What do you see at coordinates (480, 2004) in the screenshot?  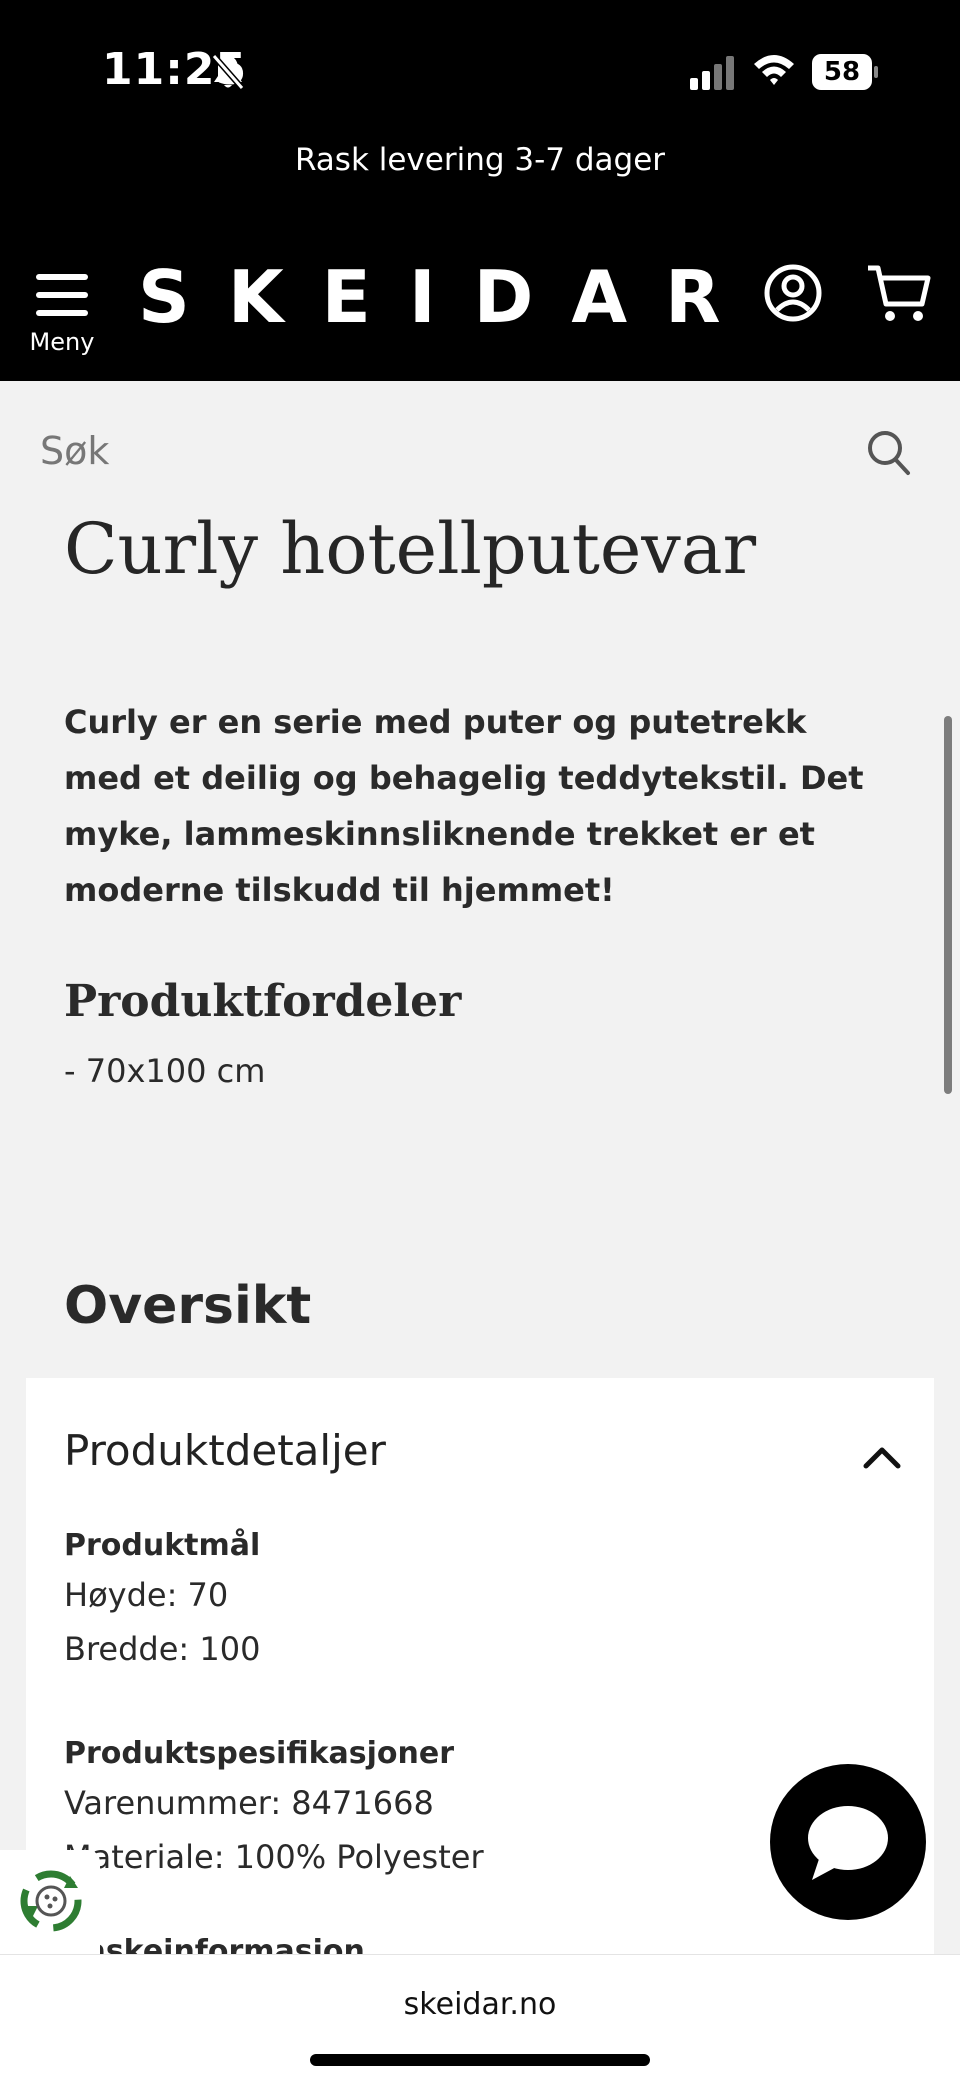 I see `url-label: skeidar.no` at bounding box center [480, 2004].